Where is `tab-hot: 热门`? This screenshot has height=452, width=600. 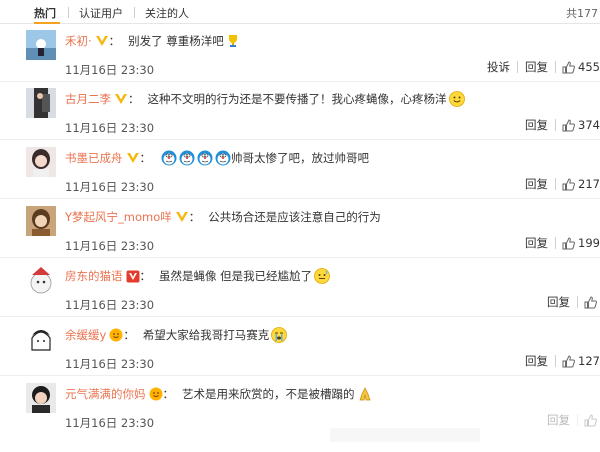
tab-hot: 热门 is located at coordinates (45, 13).